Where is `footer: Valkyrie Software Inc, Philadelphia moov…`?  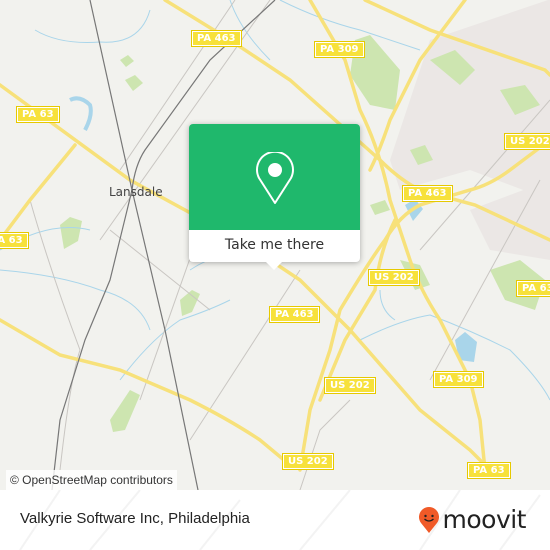
footer: Valkyrie Software Inc, Philadelphia moov… is located at coordinates (275, 520).